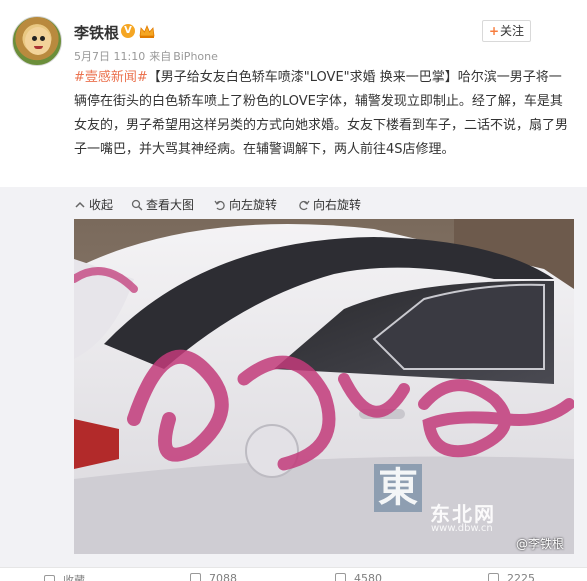  What do you see at coordinates (293, 574) in the screenshot?
I see `action-bar: 收藏 7088 4580 2225` at bounding box center [293, 574].